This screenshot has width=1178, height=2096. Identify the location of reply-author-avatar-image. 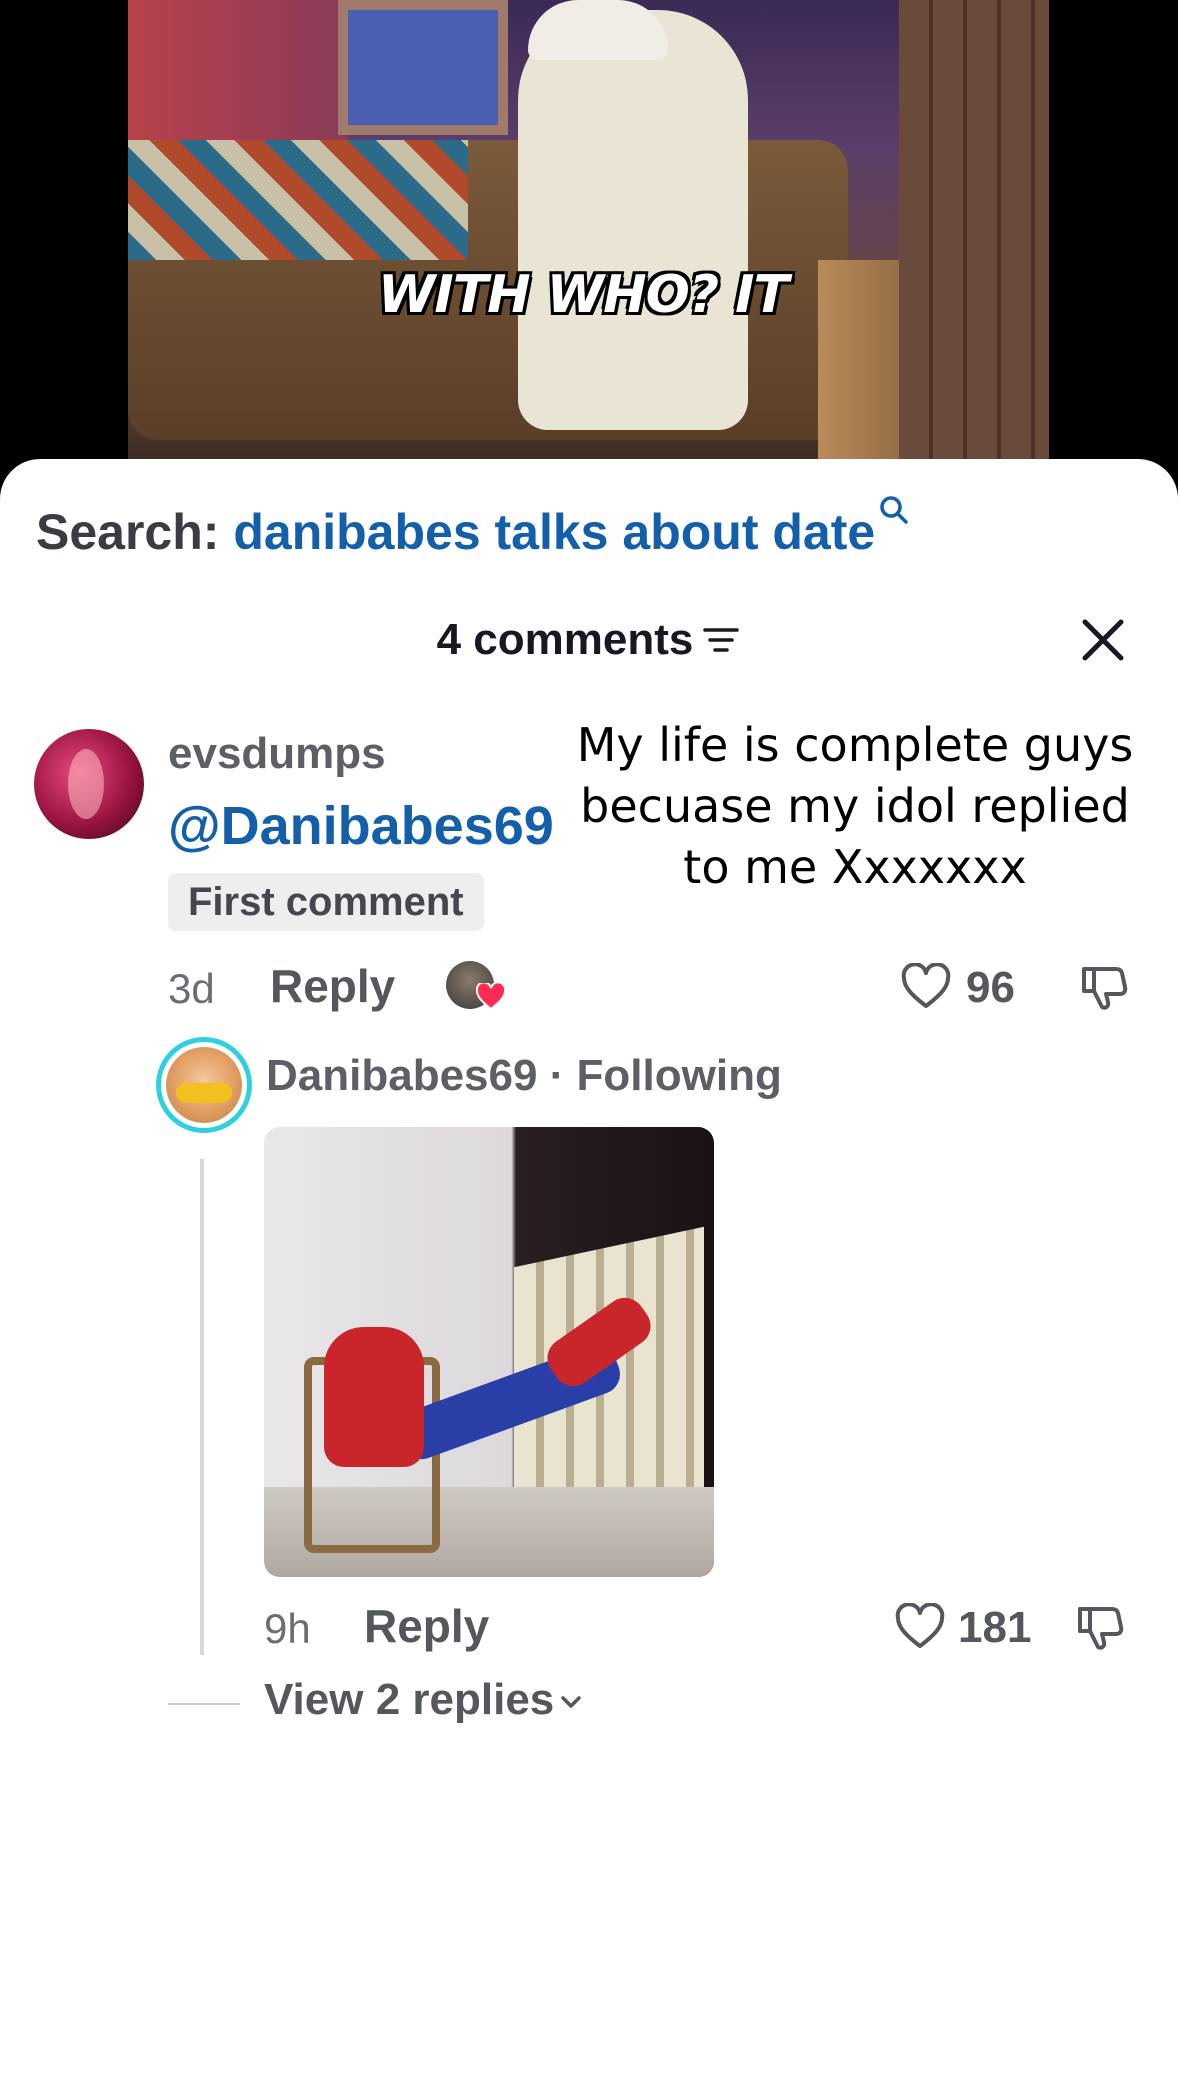
(204, 1085).